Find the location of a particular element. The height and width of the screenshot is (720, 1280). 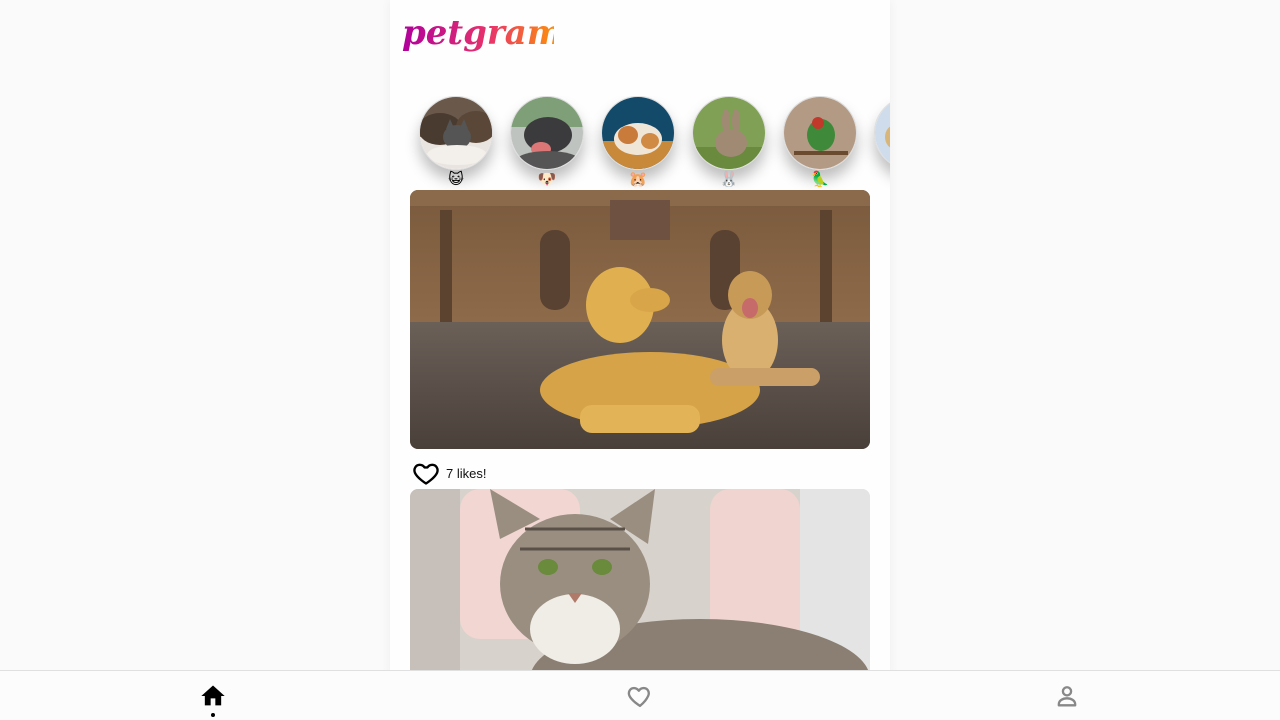

story-item: 🐶 is located at coordinates (547, 142).